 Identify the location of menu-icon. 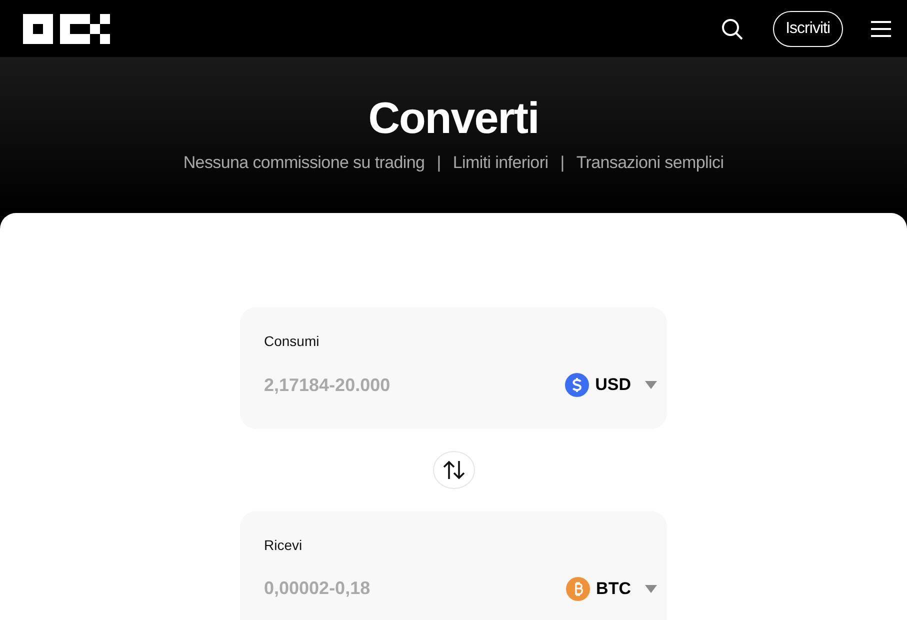
(881, 29).